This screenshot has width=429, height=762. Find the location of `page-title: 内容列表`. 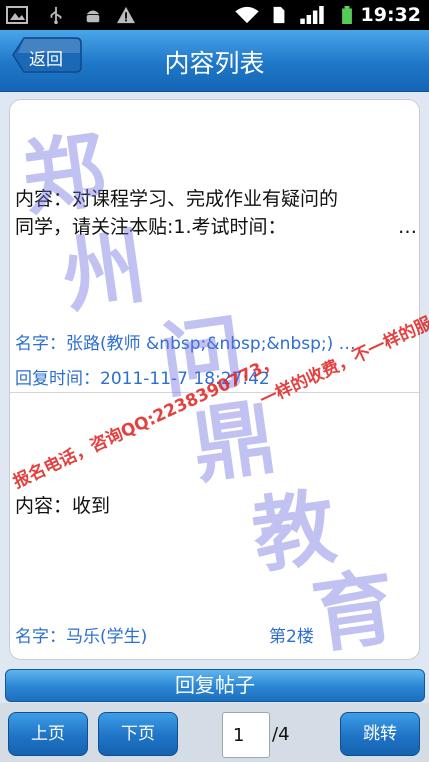

page-title: 内容列表 is located at coordinates (214, 63).